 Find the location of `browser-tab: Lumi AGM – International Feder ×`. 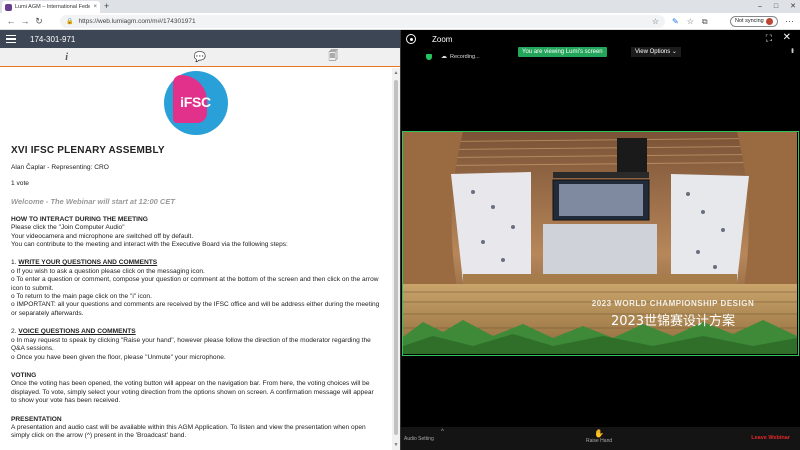

browser-tab: Lumi AGM – International Feder × is located at coordinates (51, 7).